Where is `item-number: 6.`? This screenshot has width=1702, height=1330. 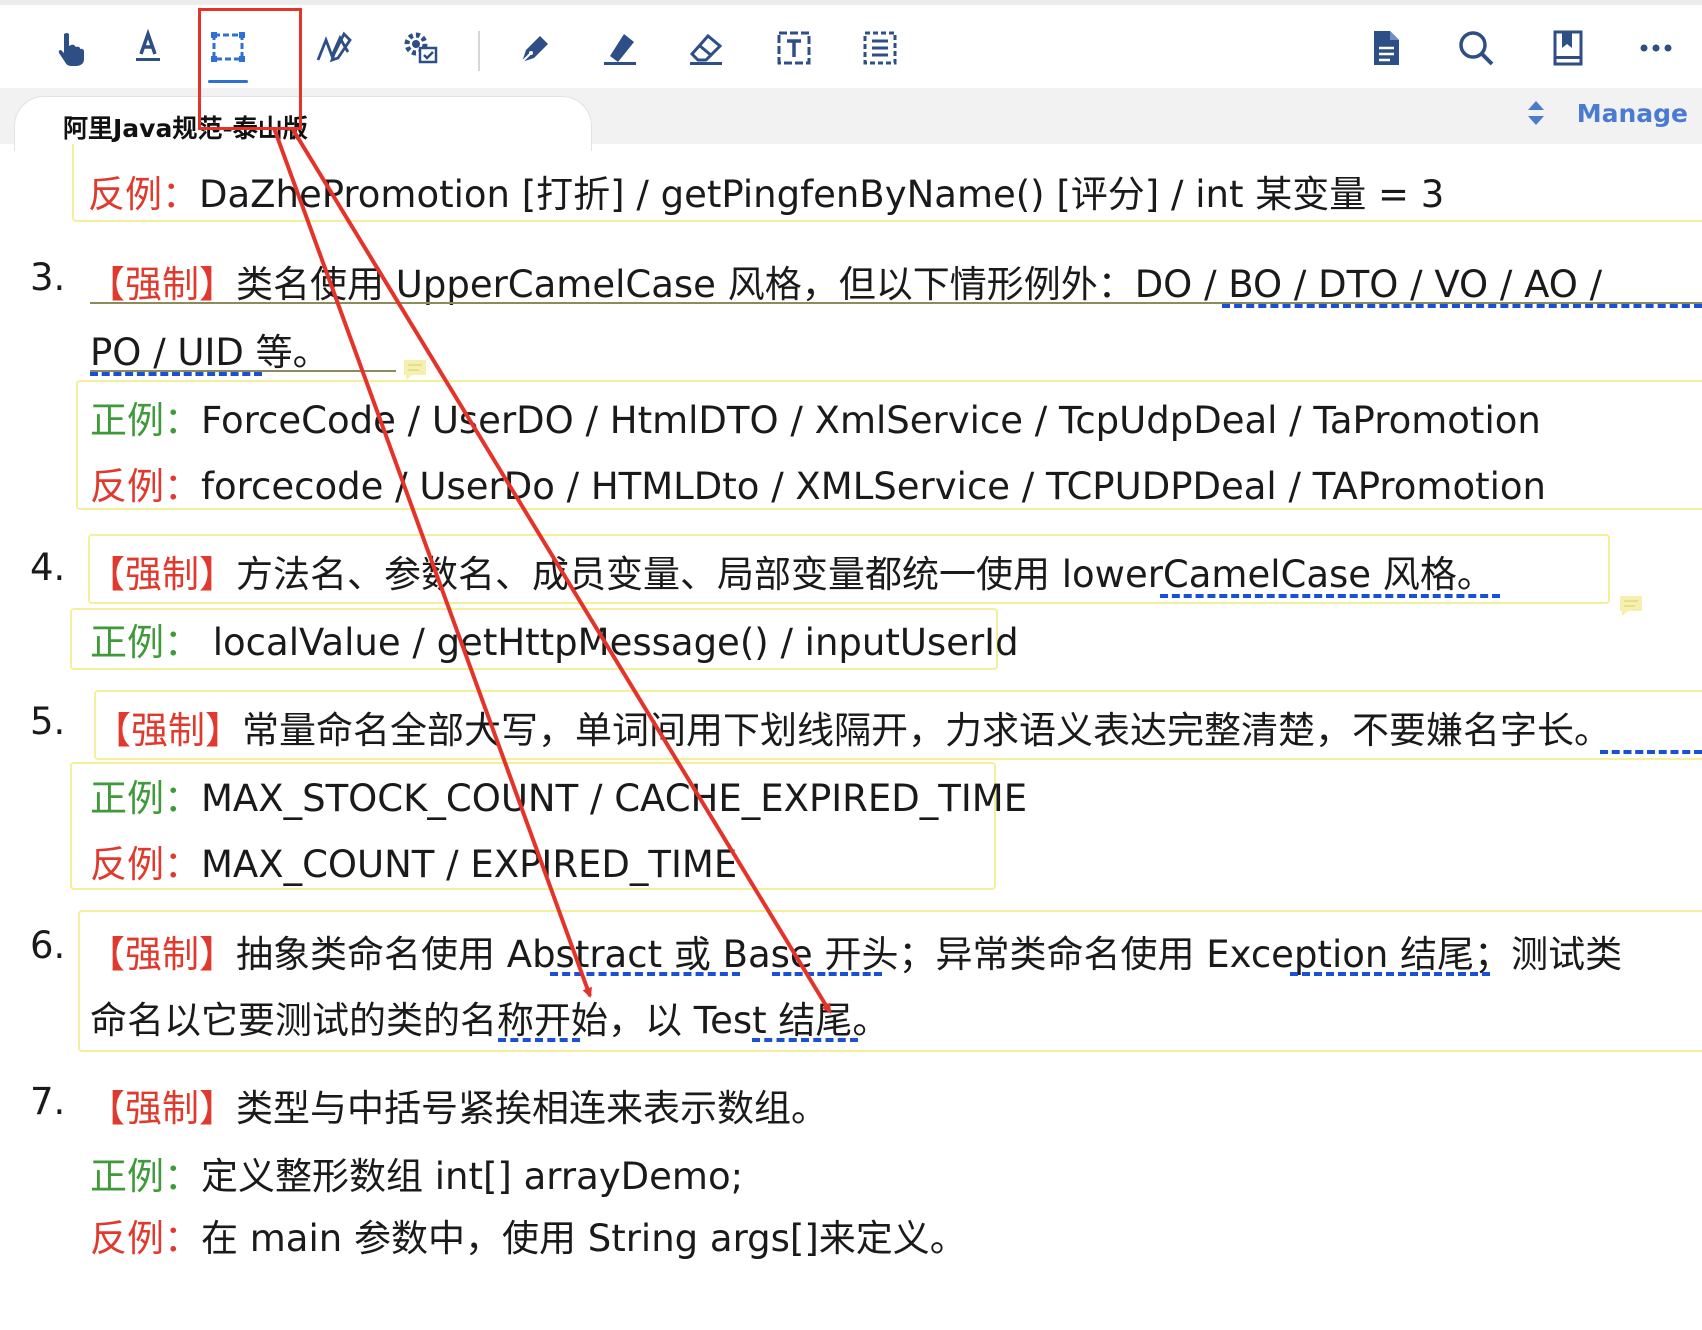 item-number: 6. is located at coordinates (48, 945).